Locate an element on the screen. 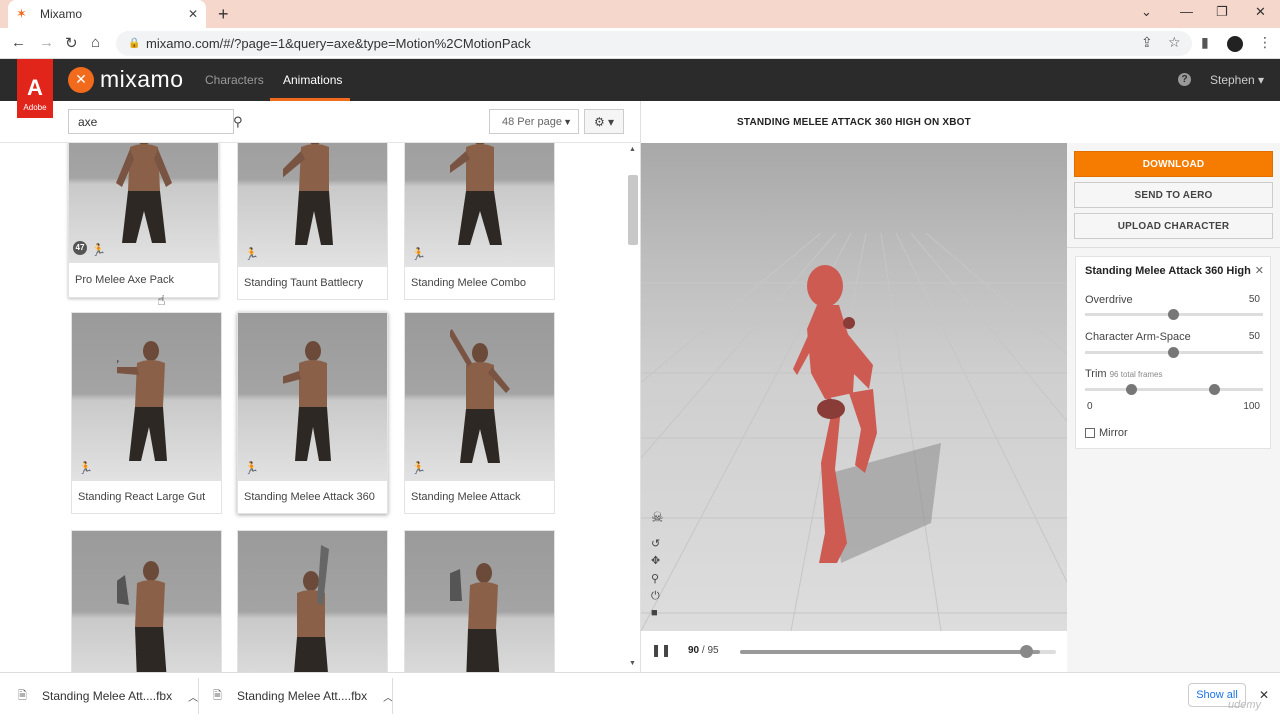 Image resolution: width=1280 pixels, height=720 pixels. home-icon: ⌂ is located at coordinates (95, 42).